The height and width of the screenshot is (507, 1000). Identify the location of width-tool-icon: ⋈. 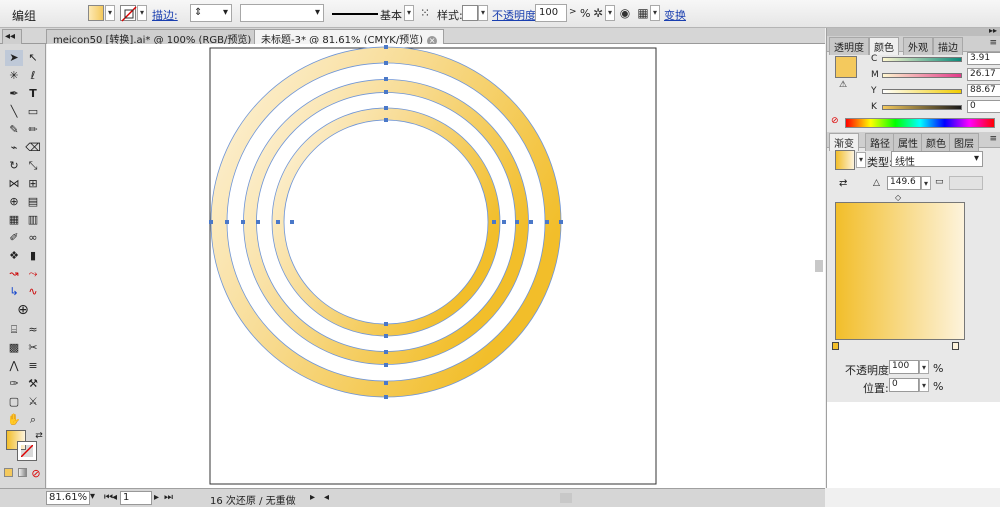
(14, 184).